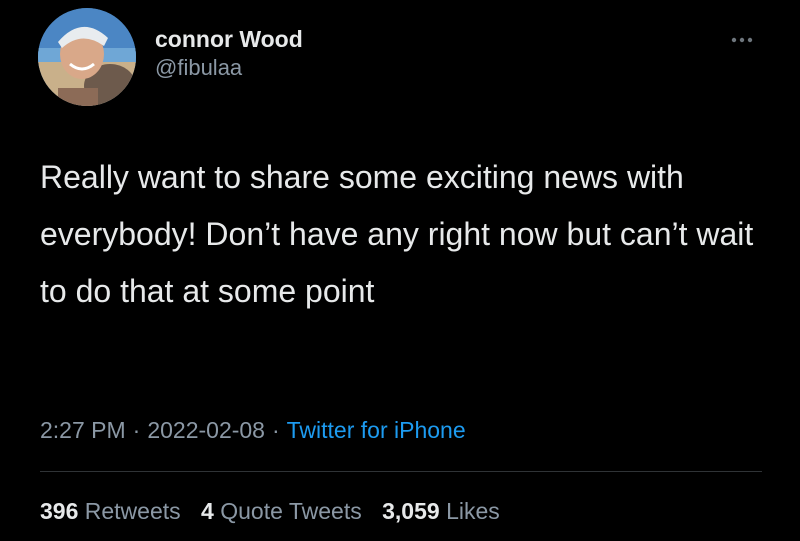 The image size is (800, 541). Describe the element at coordinates (229, 68) in the screenshot. I see `author-handle: @fibulaa` at that location.